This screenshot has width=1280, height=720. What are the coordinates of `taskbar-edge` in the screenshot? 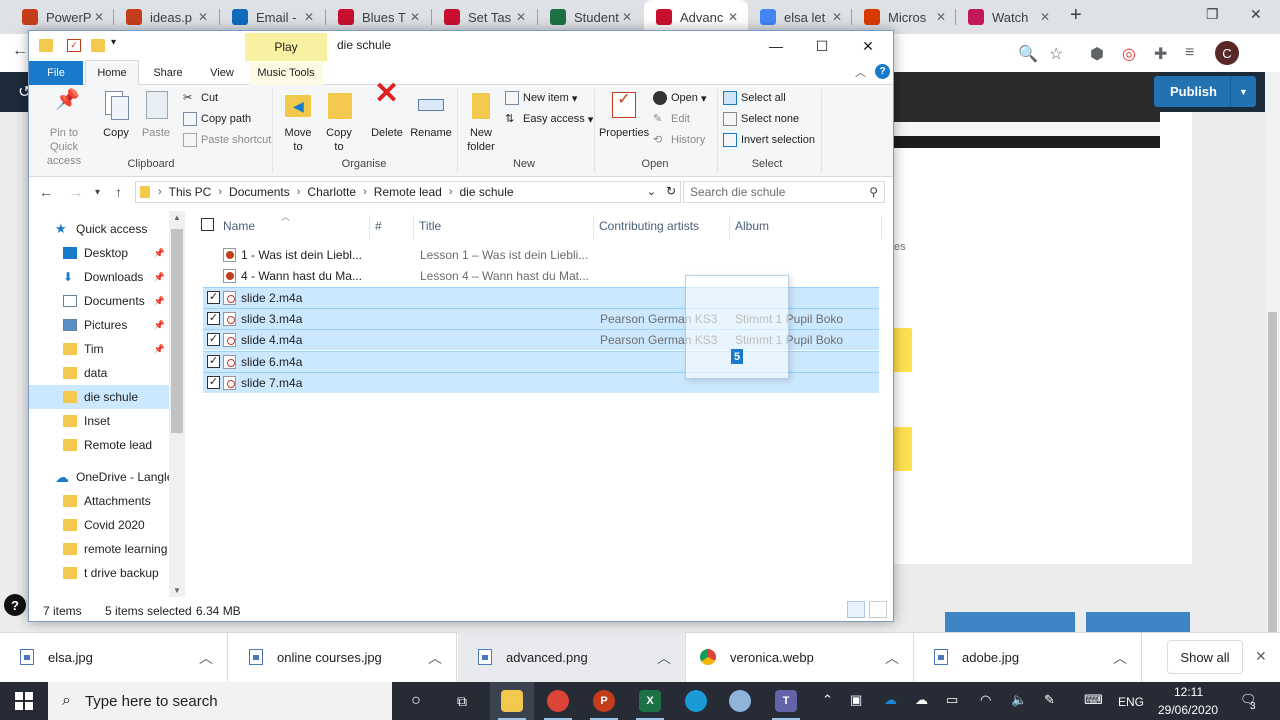 It's located at (696, 701).